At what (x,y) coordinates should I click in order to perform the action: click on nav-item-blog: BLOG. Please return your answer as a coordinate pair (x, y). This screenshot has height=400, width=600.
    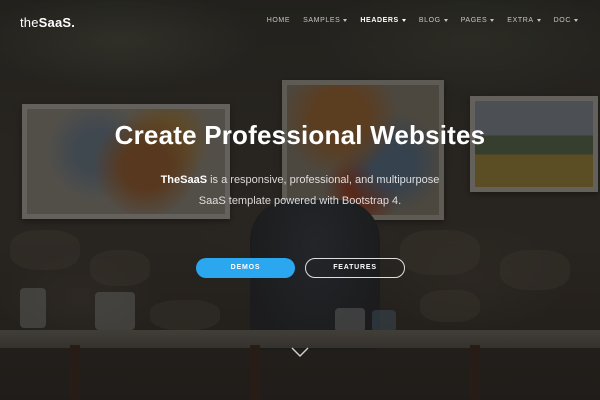
    Looking at the image, I should click on (433, 20).